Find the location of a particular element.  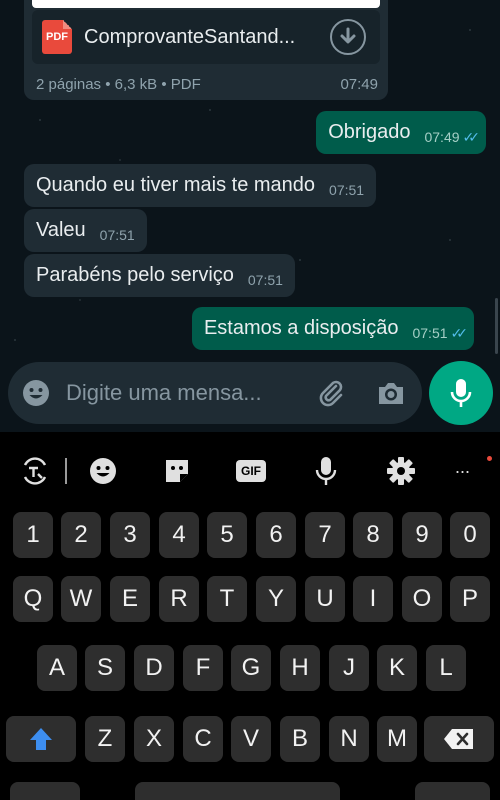

message-bubble-incoming: Valeu 07:51 is located at coordinates (85, 230).